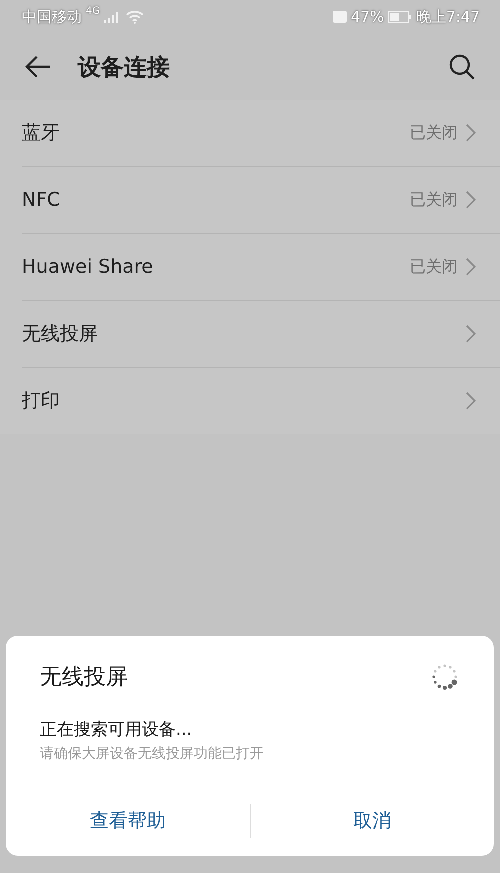 The height and width of the screenshot is (873, 500). Describe the element at coordinates (448, 17) in the screenshot. I see `time-text: 晚上7:47` at that location.